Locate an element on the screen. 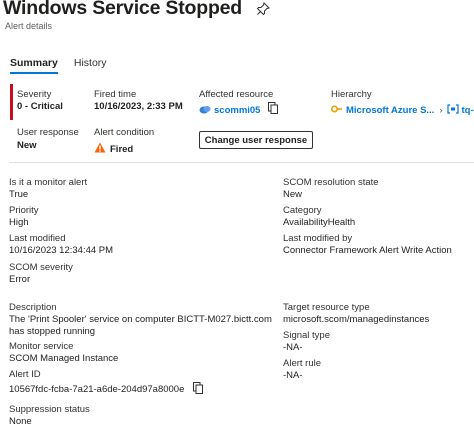  monitor-service-prop: Monitor service SCOM Managed Instance is located at coordinates (63, 353).